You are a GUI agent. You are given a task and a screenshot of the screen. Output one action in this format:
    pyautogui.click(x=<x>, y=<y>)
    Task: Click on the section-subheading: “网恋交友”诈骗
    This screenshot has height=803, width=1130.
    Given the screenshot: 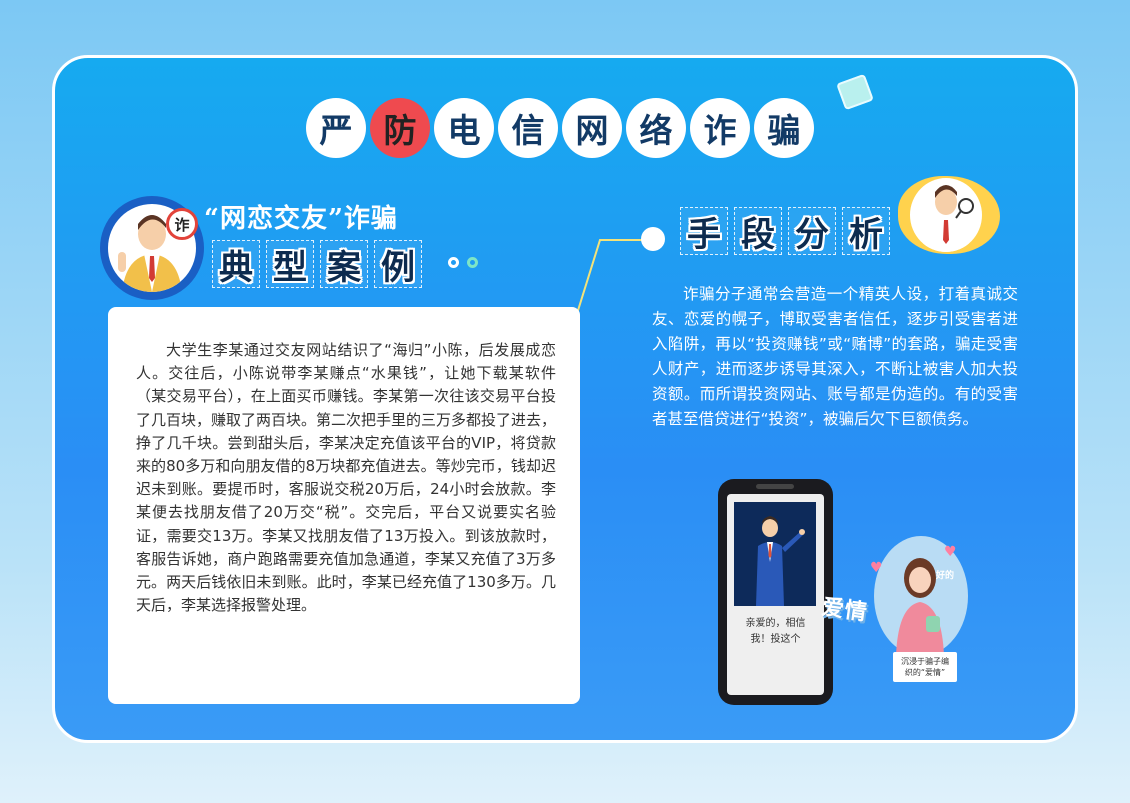 What is the action you would take?
    pyautogui.click(x=301, y=219)
    